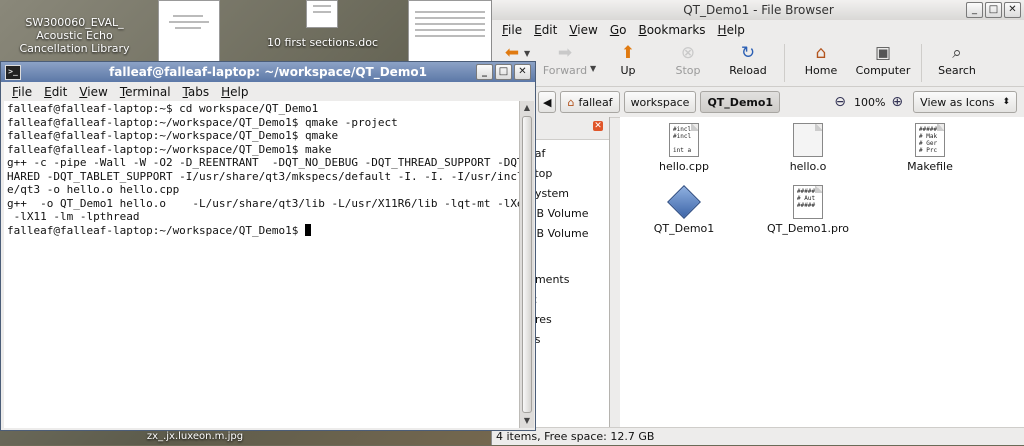 This screenshot has height=446, width=1024. I want to click on search-button: ⌕ Search, so click(957, 58).